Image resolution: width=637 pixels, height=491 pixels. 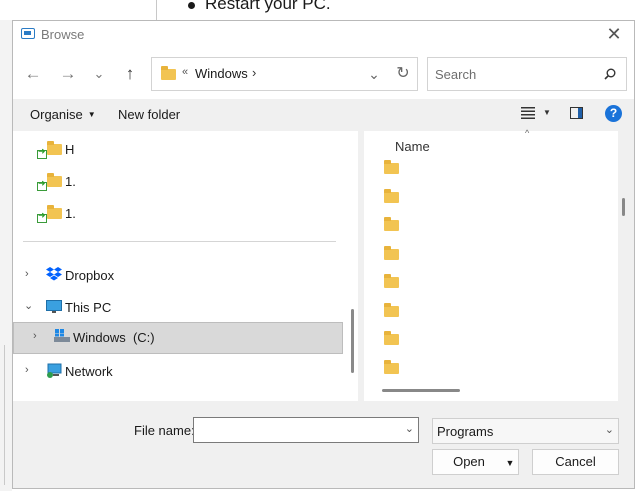 I want to click on forward-button: →, so click(x=68, y=74).